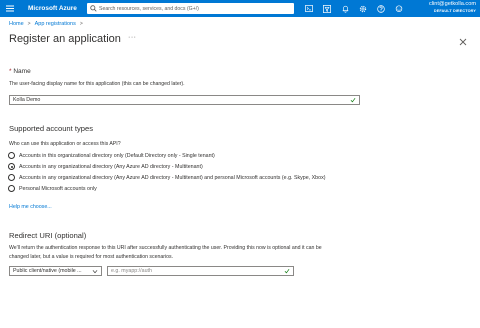 The image size is (480, 328). What do you see at coordinates (309, 8) in the screenshot?
I see `terminal-icon` at bounding box center [309, 8].